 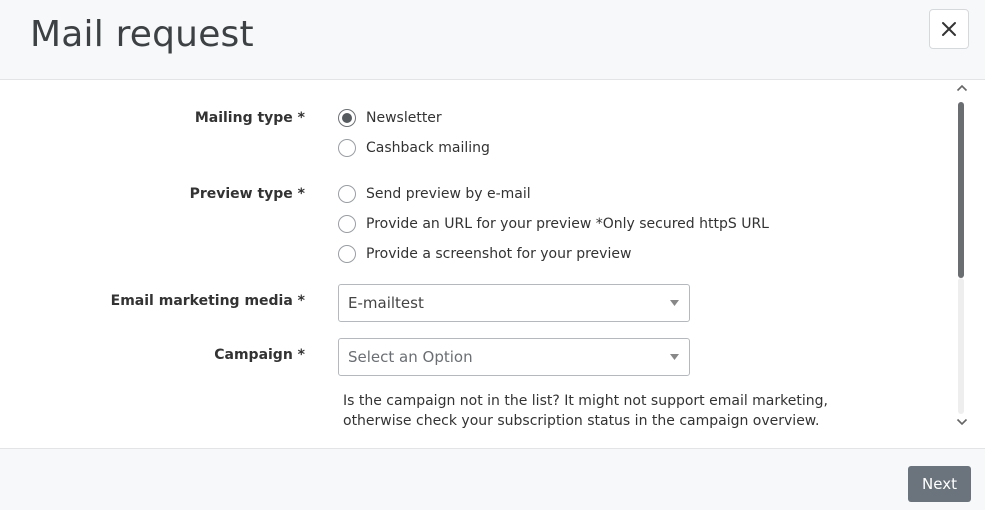 I want to click on radio-provide-screenshot: Provide a screenshot for your preview, so click(x=484, y=254).